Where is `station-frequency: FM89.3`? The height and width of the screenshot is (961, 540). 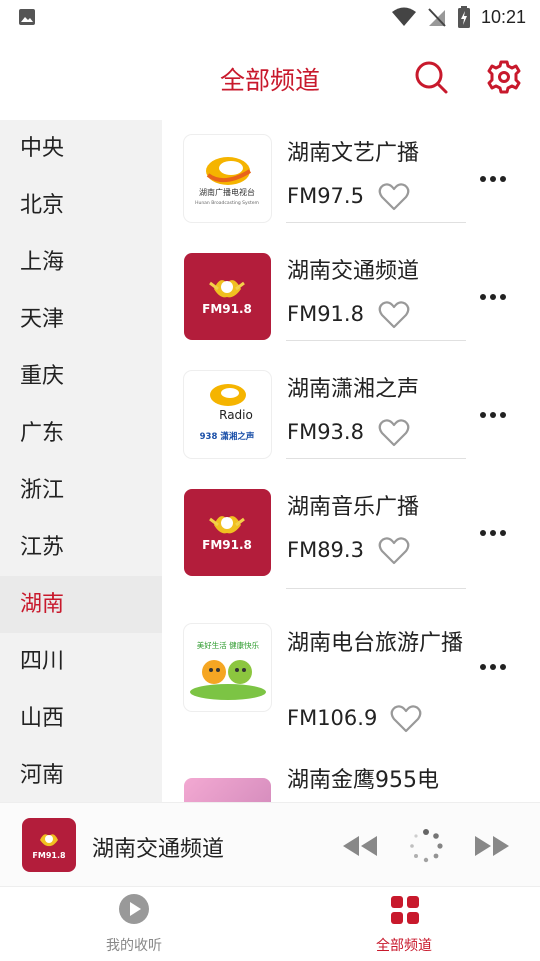
station-frequency: FM89.3 is located at coordinates (325, 550).